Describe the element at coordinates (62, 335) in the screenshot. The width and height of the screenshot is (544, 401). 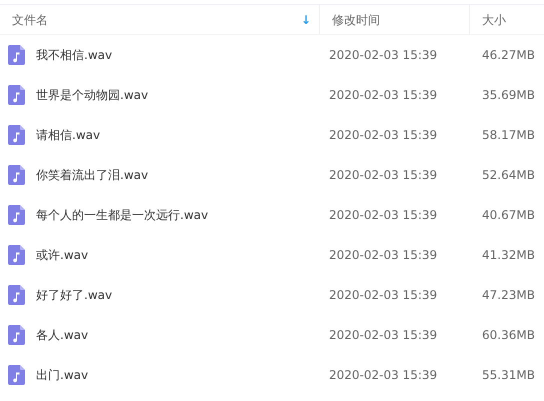
I see `file-name: 各人.wav` at that location.